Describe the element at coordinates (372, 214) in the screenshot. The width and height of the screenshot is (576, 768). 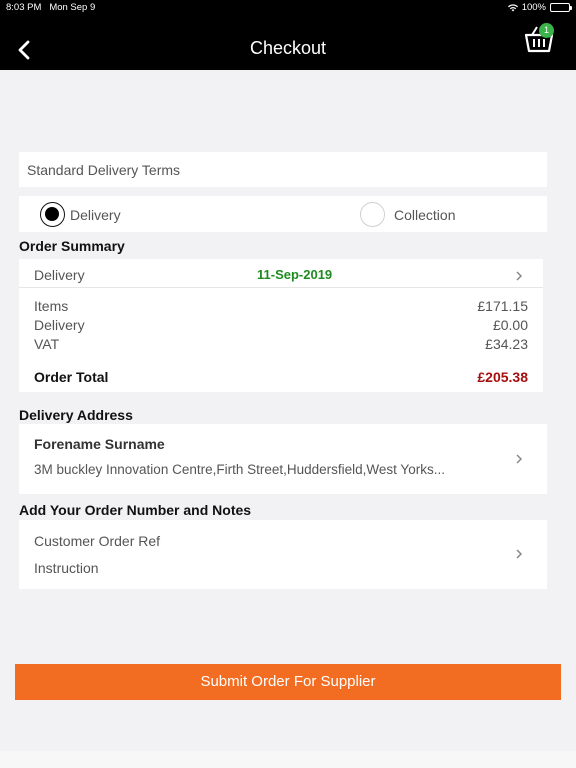
I see `collection-radio` at that location.